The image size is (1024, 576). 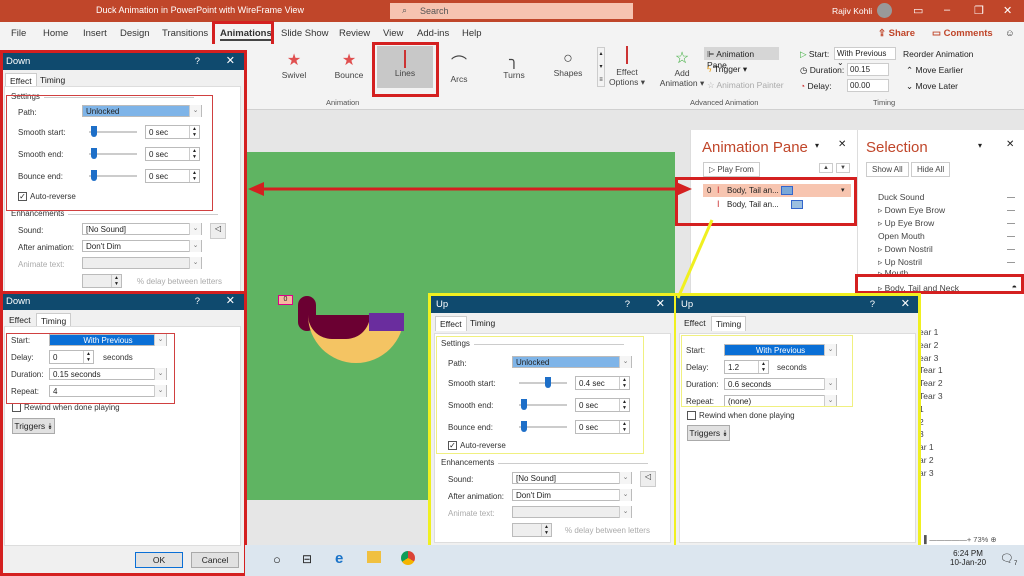 What do you see at coordinates (481, 240) in the screenshot?
I see `annotation-arrows` at bounding box center [481, 240].